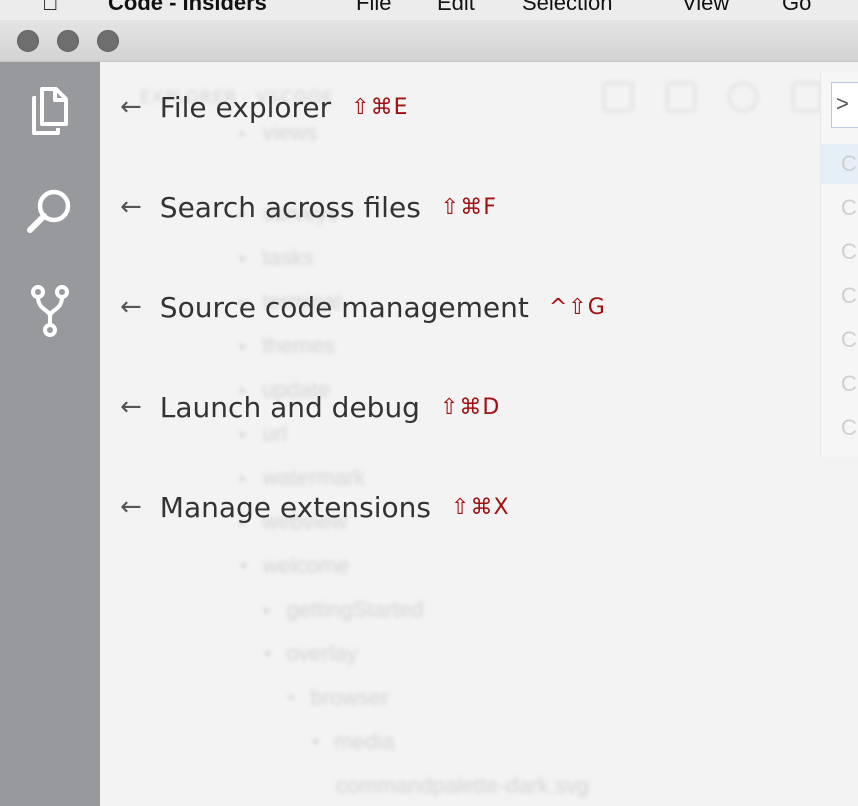  Describe the element at coordinates (577, 307) in the screenshot. I see `hint-shortcut: ^⇧G` at that location.